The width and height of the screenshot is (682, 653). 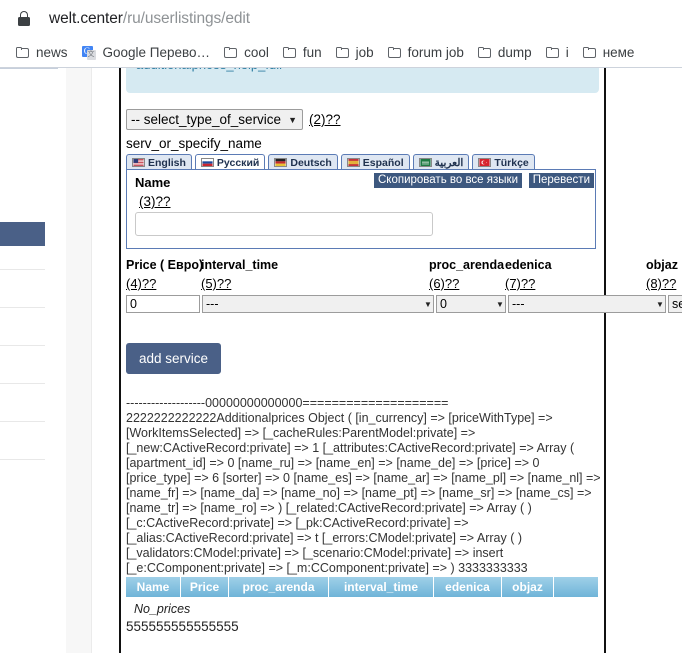 I want to click on col-ref-interval-time: (5)??, so click(x=216, y=283).